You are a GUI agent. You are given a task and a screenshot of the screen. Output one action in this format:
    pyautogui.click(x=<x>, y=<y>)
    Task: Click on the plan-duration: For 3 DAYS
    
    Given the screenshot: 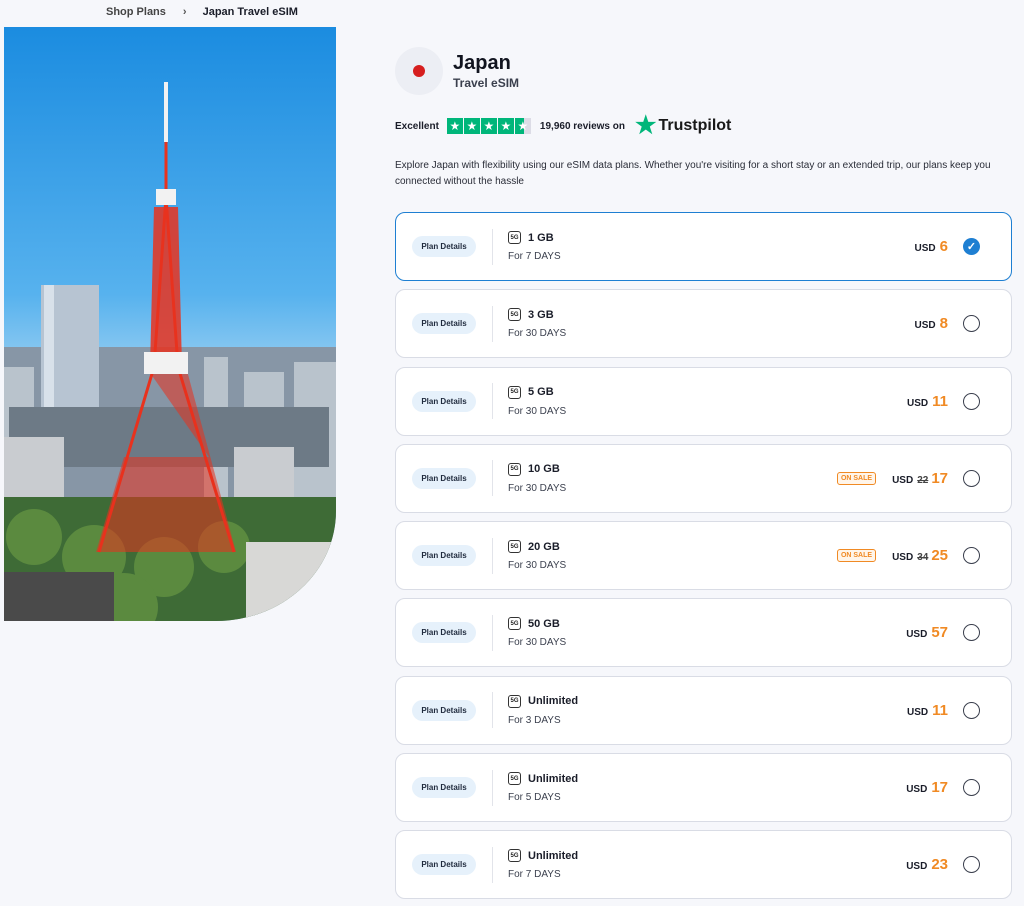 What is the action you would take?
    pyautogui.click(x=534, y=720)
    